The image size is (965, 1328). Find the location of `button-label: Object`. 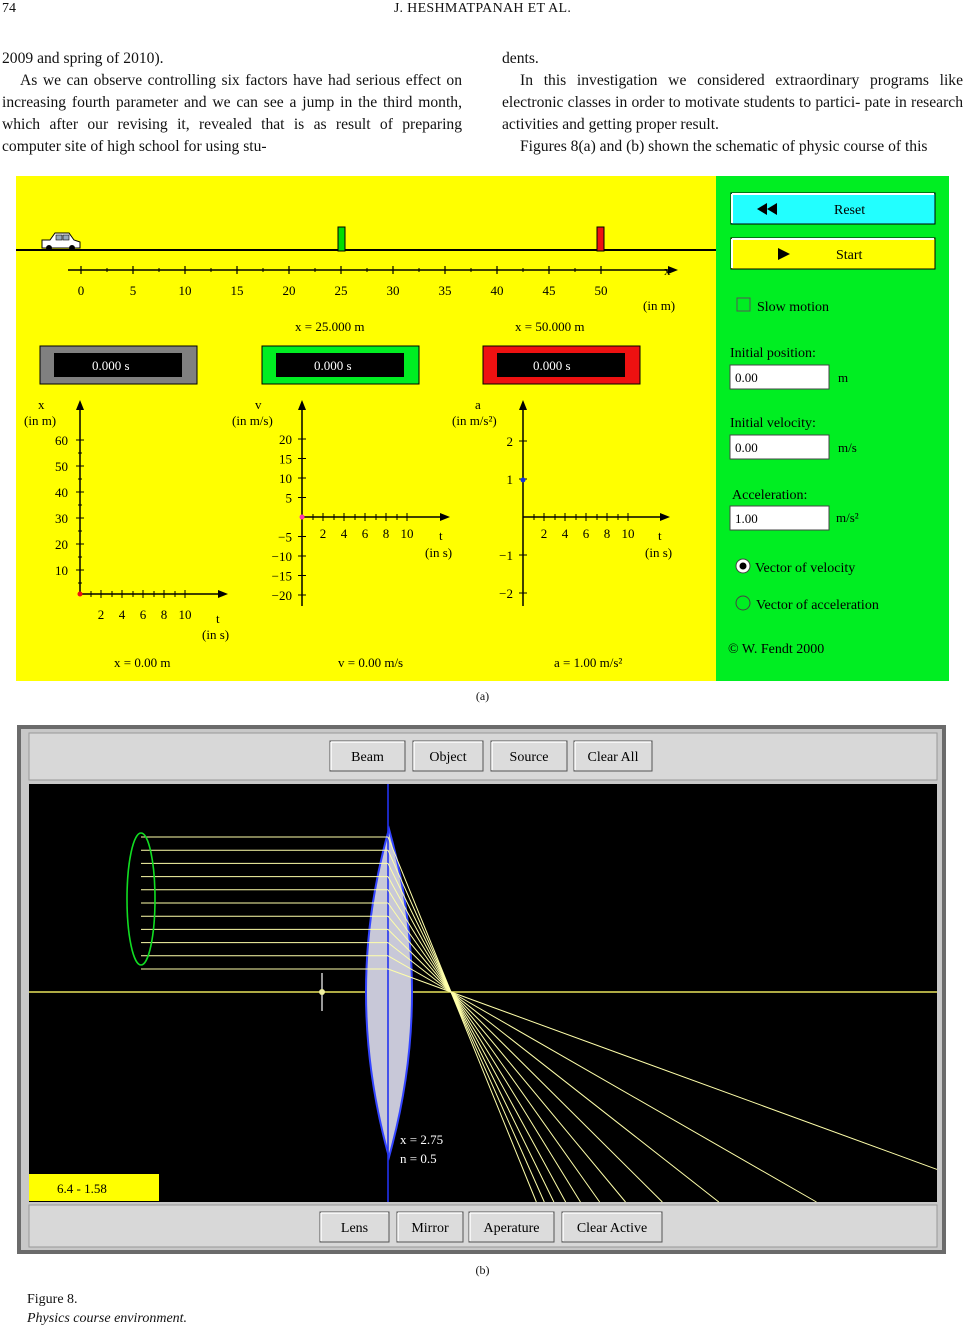

button-label: Object is located at coordinates (447, 757).